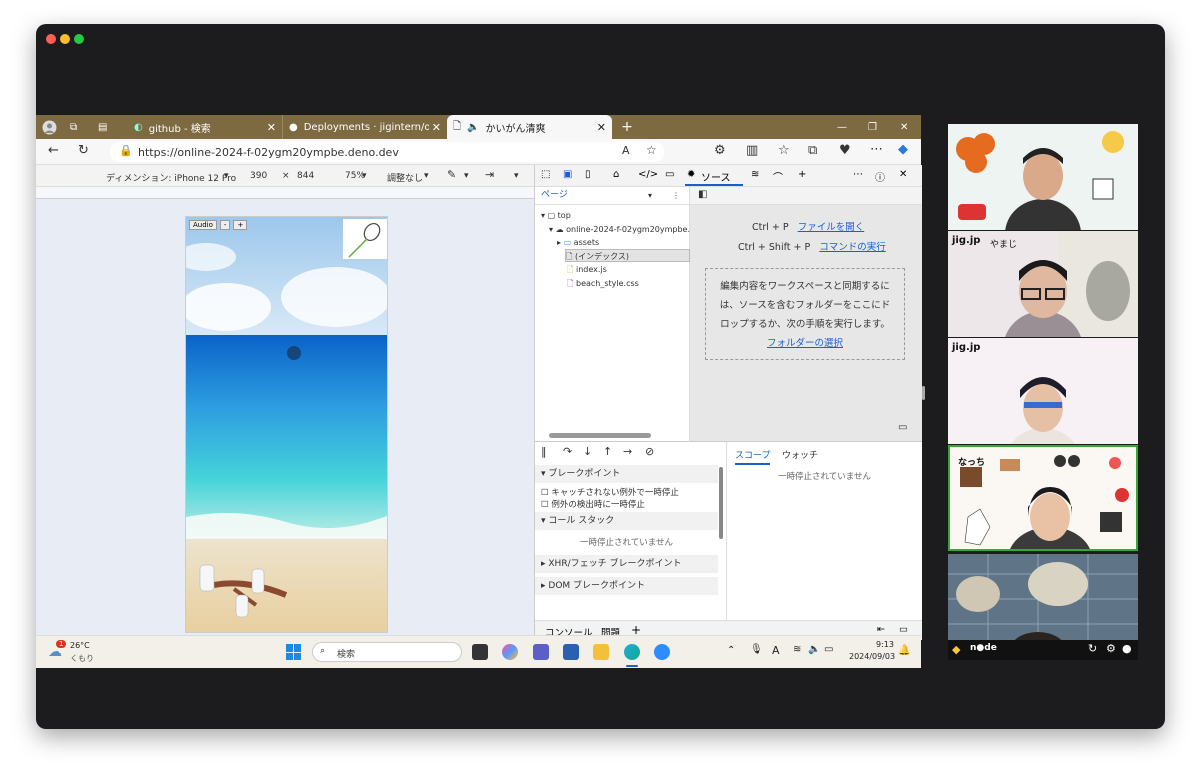 Image resolution: width=1200 pixels, height=776 pixels. I want to click on participant-tile, so click(1043, 177).